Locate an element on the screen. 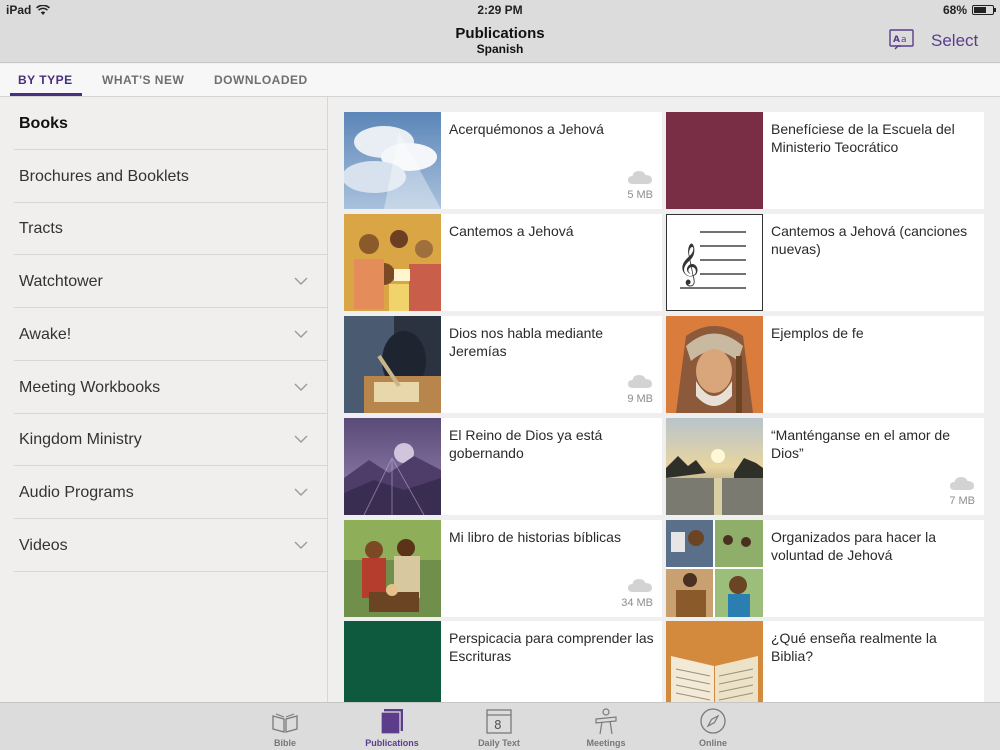  publication-card: Dios nos habla mediante Jeremías 9 MB is located at coordinates (503, 364).